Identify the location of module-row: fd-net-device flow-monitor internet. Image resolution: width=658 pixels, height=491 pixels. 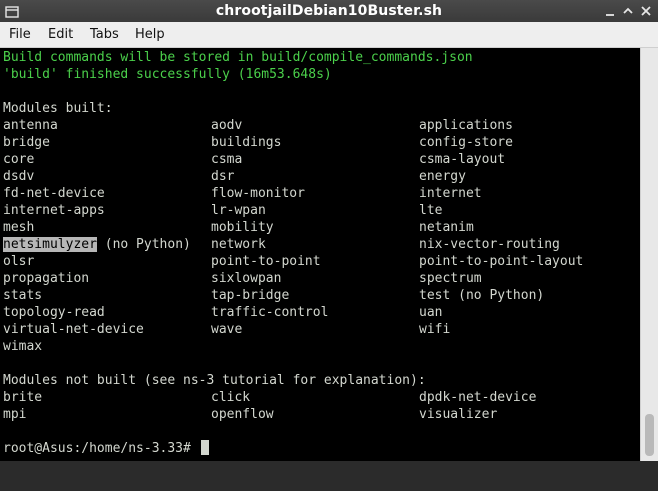
(242, 193).